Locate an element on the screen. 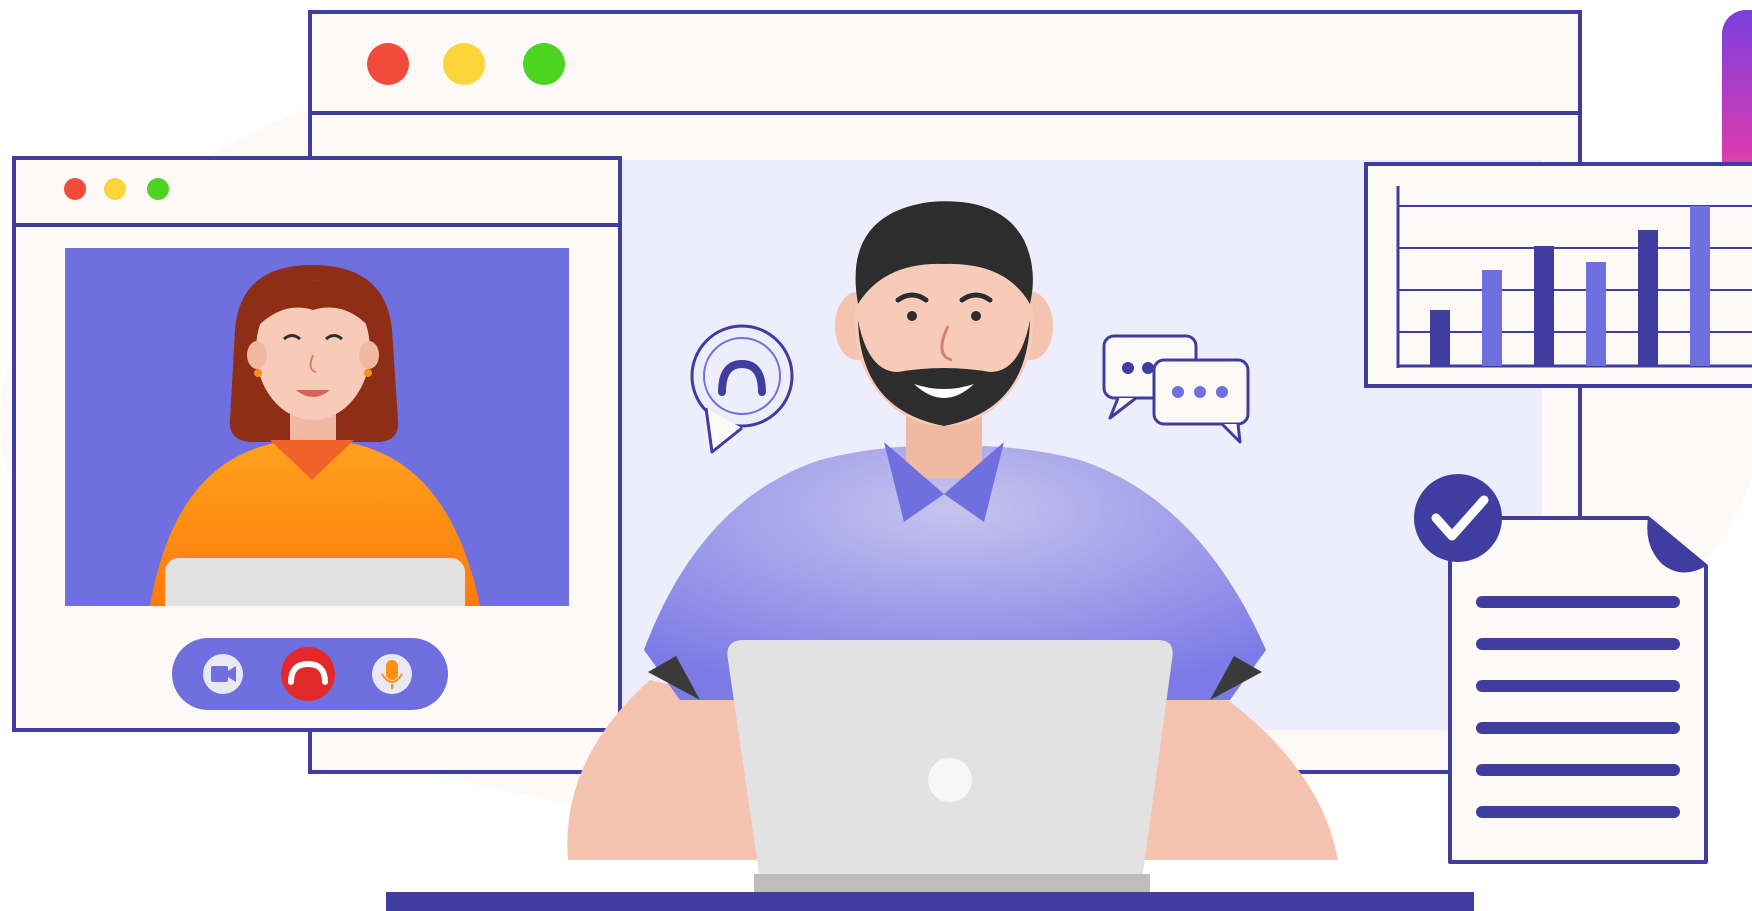 The image size is (1752, 911). laptop-logo-icon is located at coordinates (950, 780).